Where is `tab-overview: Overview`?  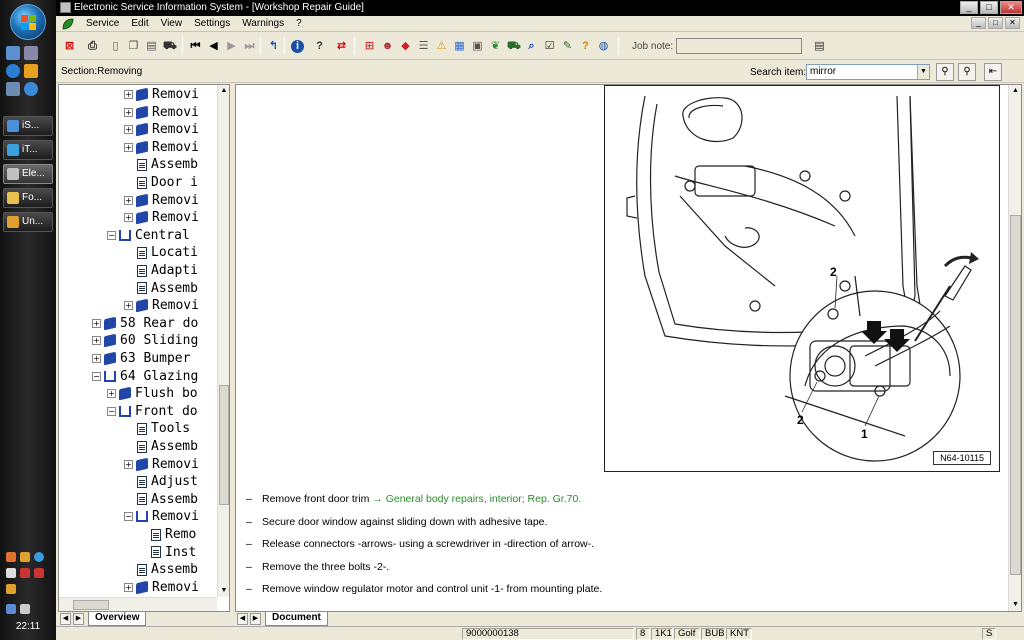 tab-overview: Overview is located at coordinates (117, 619).